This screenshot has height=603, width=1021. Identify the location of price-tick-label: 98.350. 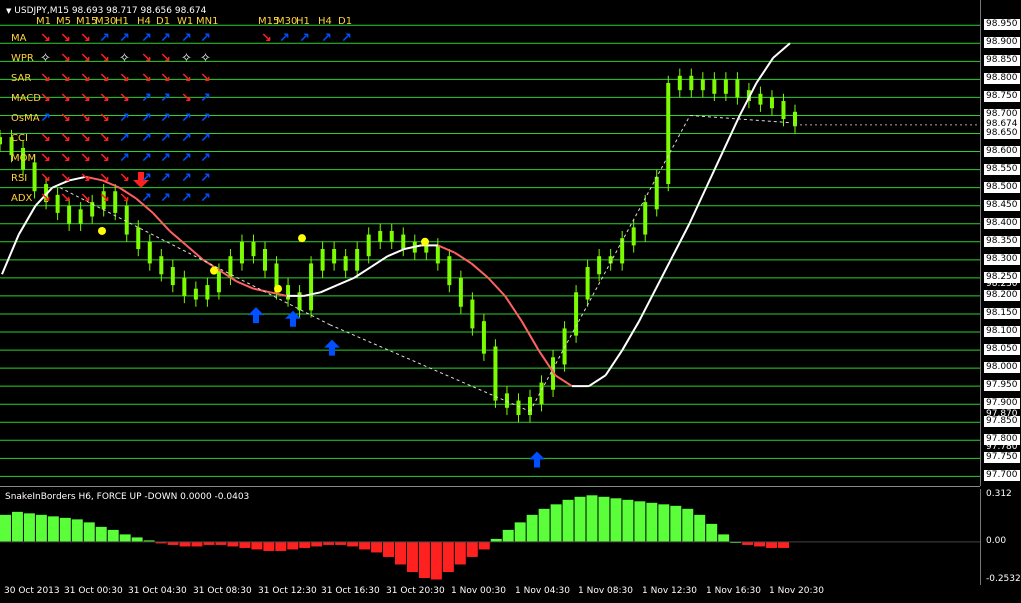
(1002, 241).